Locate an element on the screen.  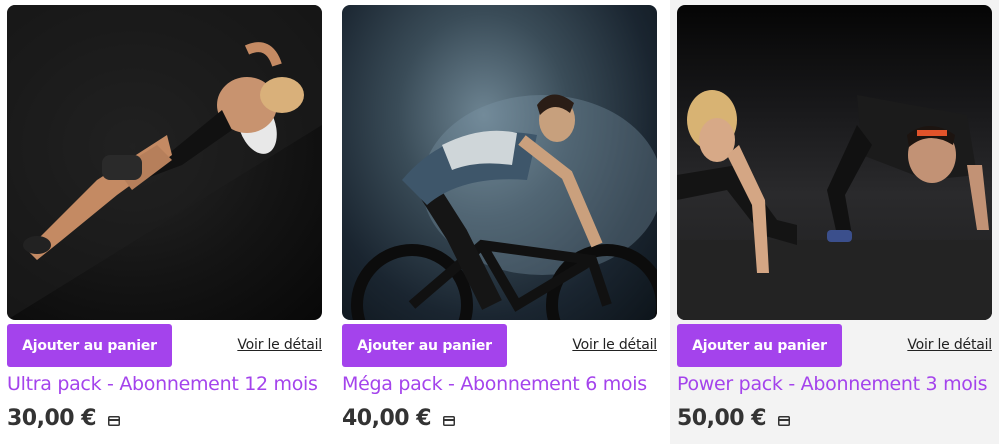
price-row: 50,00 € is located at coordinates (734, 418).